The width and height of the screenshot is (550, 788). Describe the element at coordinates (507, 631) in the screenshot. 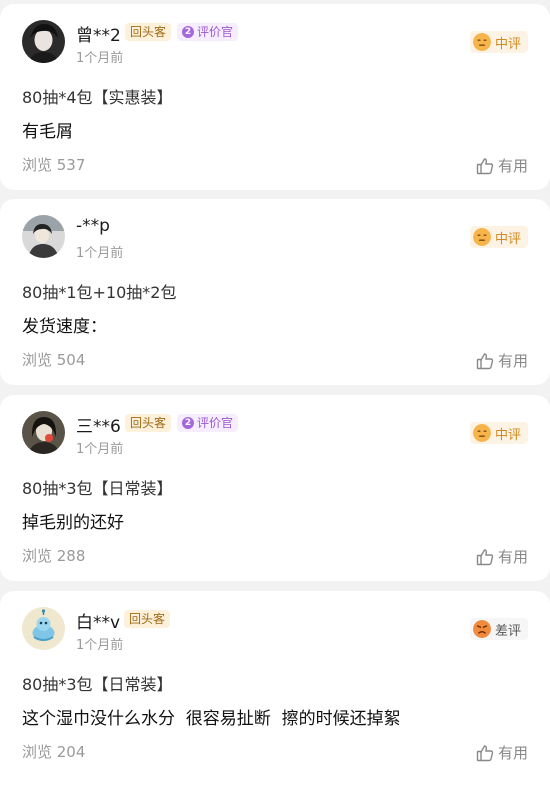

I see `rating-label: 差评` at that location.